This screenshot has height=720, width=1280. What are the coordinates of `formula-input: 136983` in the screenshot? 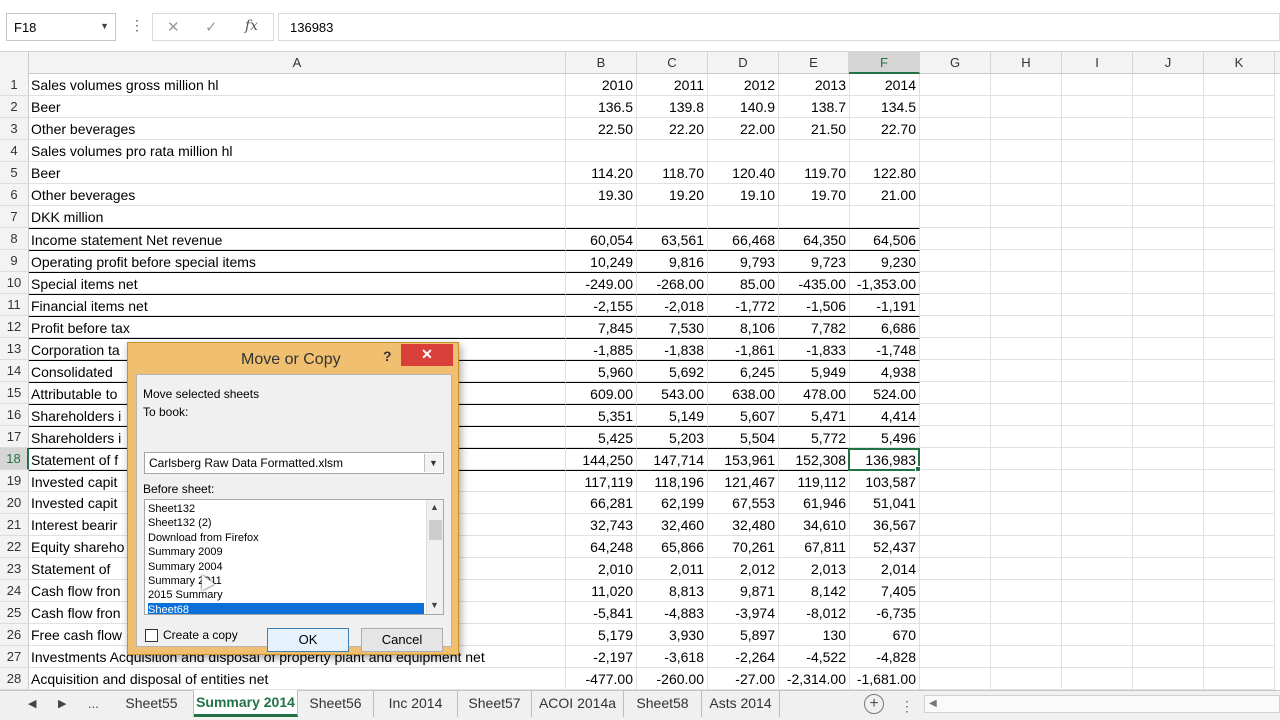 It's located at (779, 27).